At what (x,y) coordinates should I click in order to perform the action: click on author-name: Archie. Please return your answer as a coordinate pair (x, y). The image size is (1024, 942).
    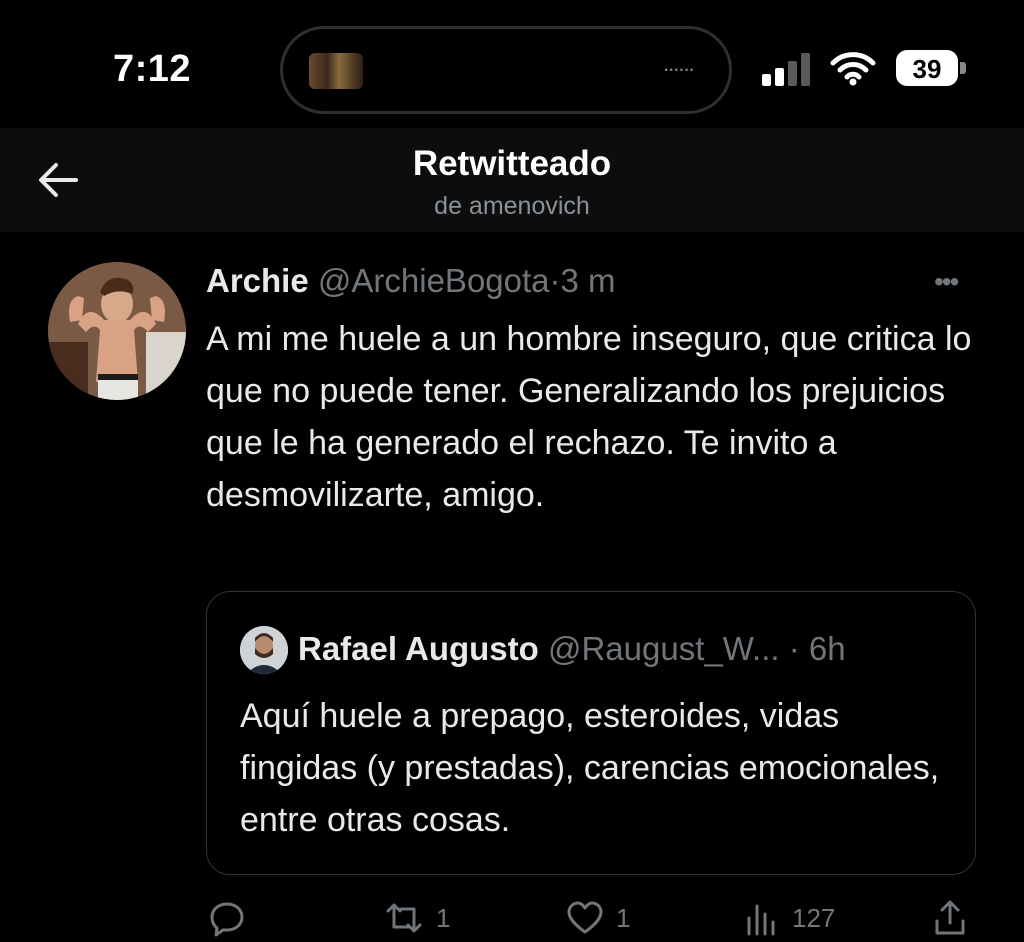
    Looking at the image, I should click on (257, 280).